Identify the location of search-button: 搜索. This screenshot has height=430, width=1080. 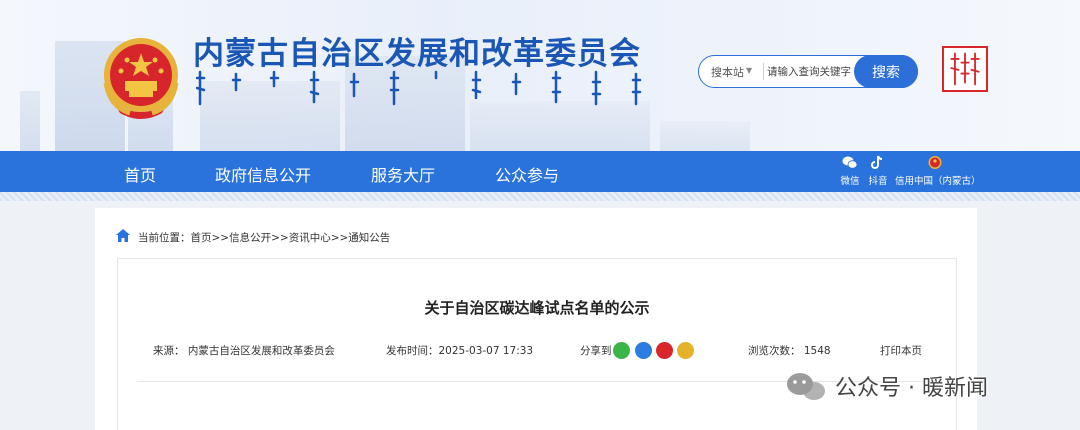
(886, 71).